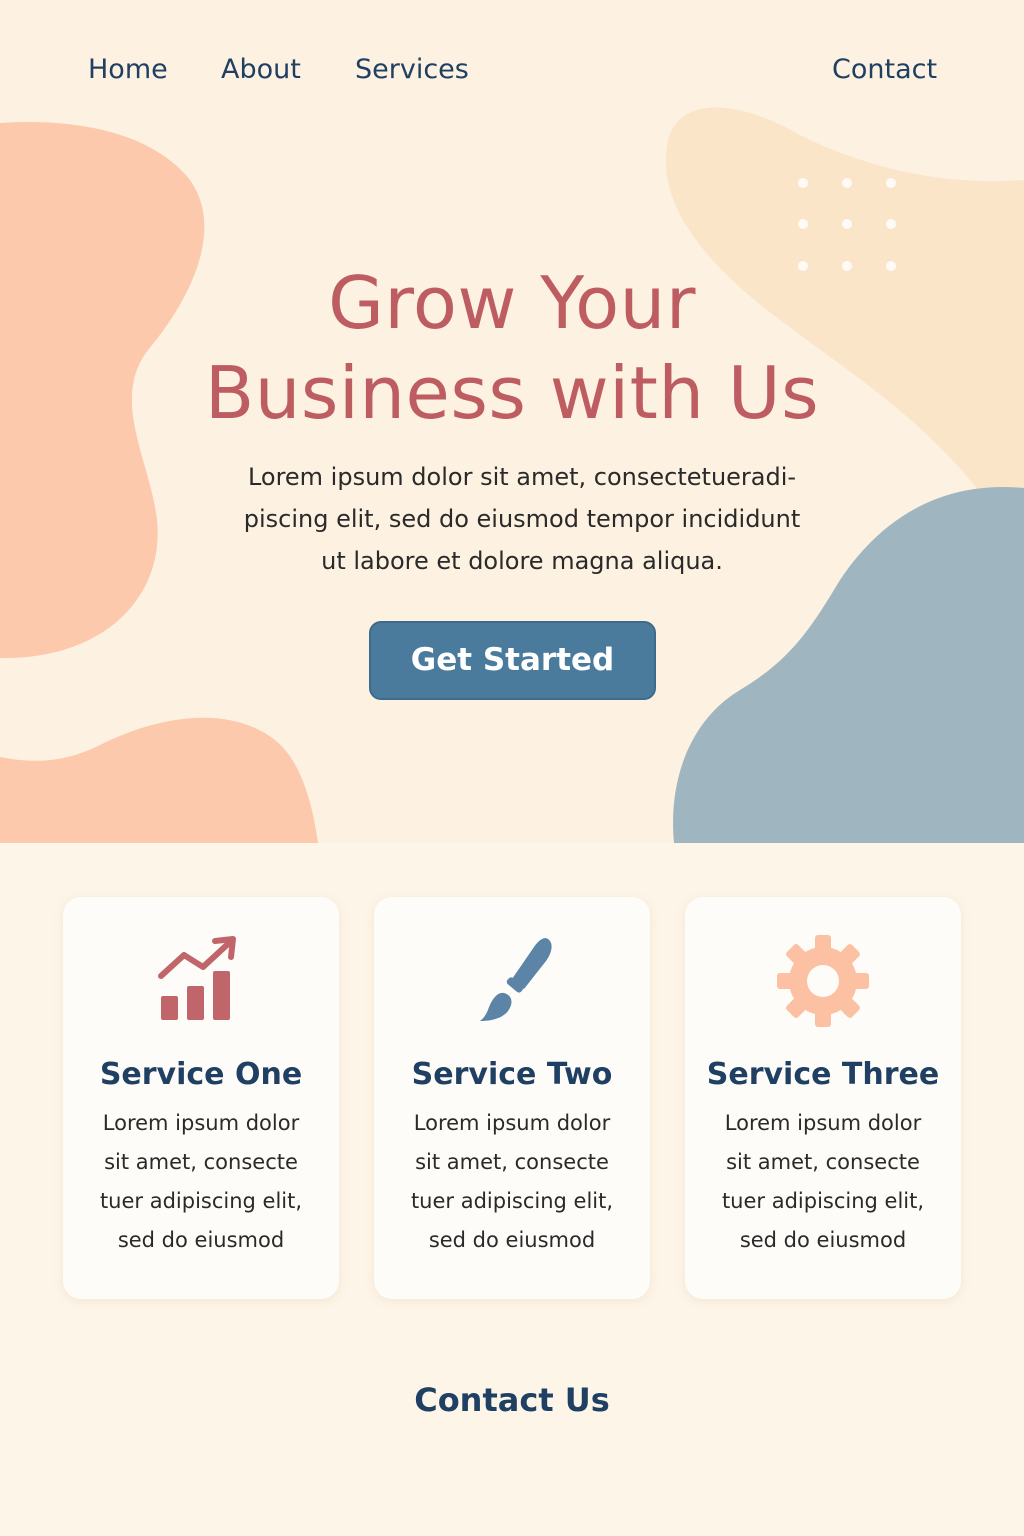  What do you see at coordinates (512, 1074) in the screenshot?
I see `service-card-title: Service Two` at bounding box center [512, 1074].